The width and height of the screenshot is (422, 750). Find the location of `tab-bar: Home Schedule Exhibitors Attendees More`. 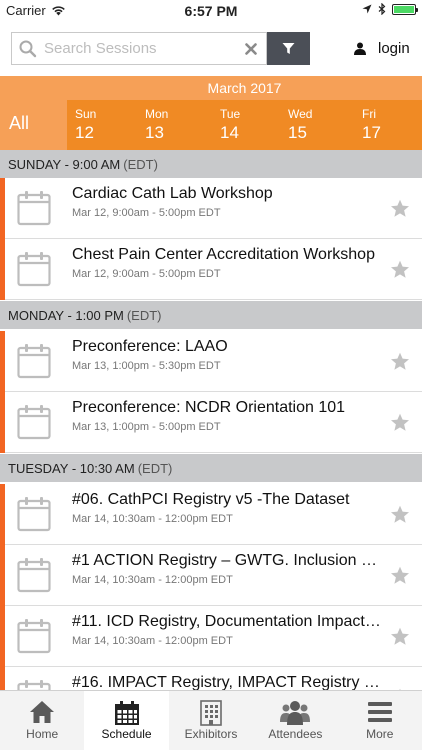

tab-bar: Home Schedule Exhibitors Attendees More is located at coordinates (211, 720).